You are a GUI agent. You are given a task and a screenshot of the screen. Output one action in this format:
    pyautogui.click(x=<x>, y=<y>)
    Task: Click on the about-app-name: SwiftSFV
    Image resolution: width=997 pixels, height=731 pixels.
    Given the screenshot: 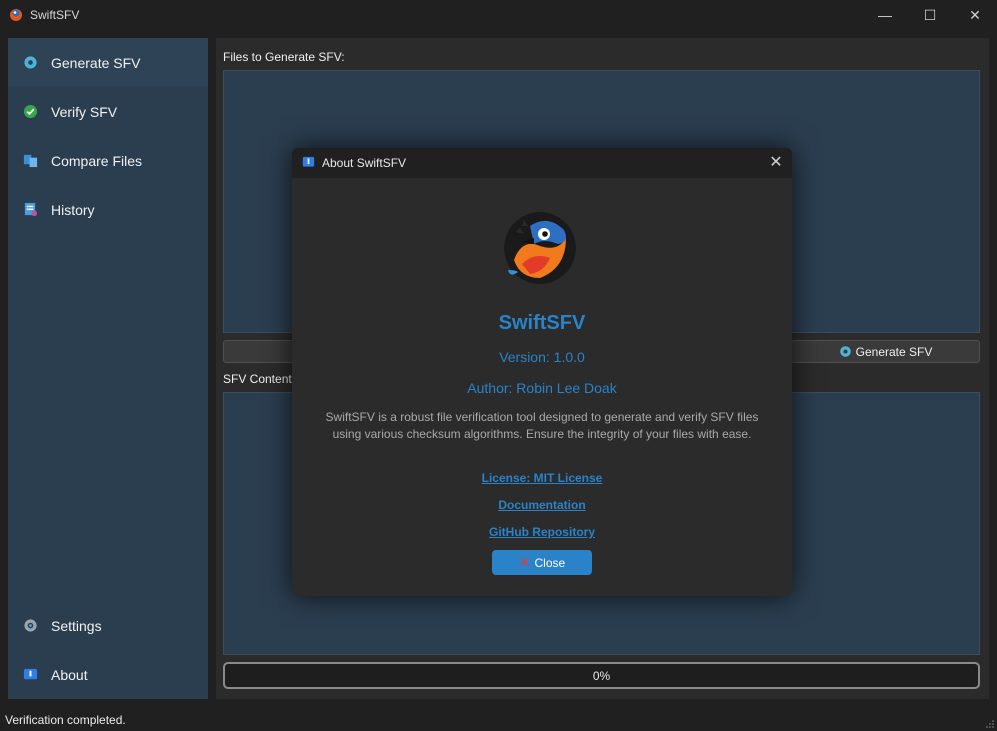 What is the action you would take?
    pyautogui.click(x=542, y=323)
    